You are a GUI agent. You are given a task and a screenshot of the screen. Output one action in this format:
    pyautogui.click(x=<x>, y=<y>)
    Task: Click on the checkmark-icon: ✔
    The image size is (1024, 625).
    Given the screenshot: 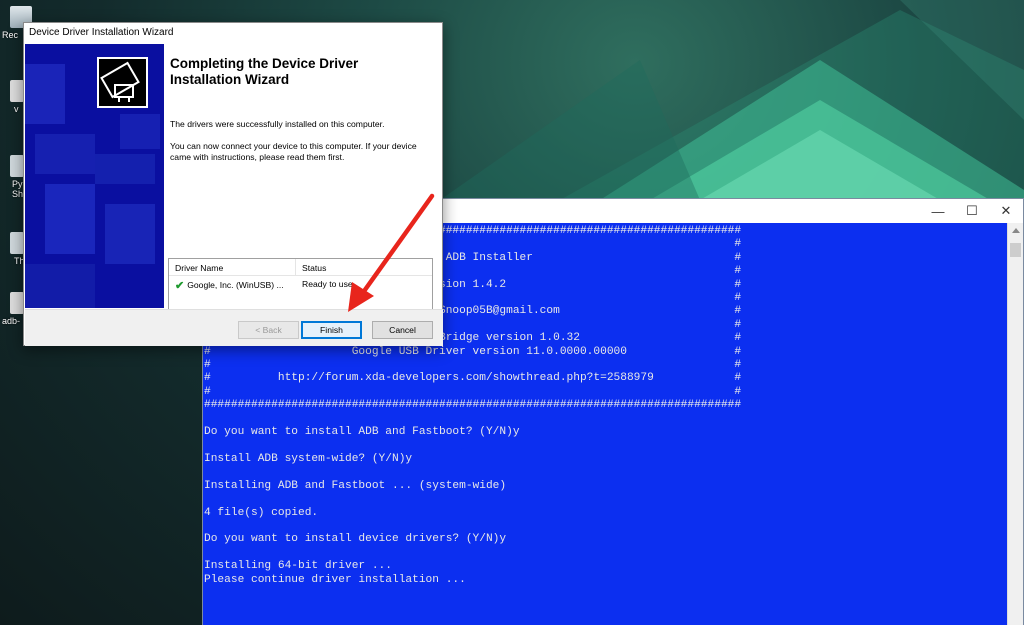 What is the action you would take?
    pyautogui.click(x=180, y=285)
    